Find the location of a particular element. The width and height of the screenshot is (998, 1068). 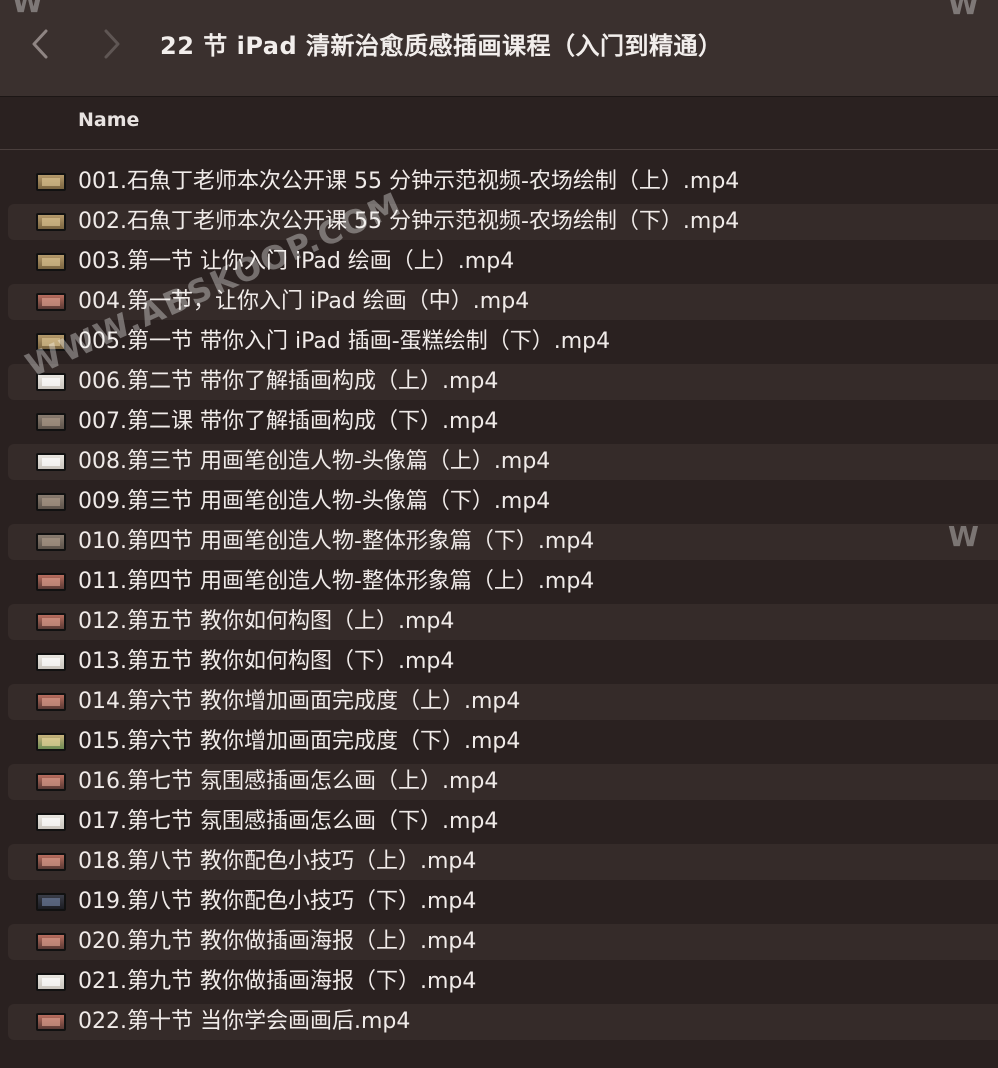

file-row: 007.第二课 带你了解插画构成（下）.mp4 is located at coordinates (499, 422).